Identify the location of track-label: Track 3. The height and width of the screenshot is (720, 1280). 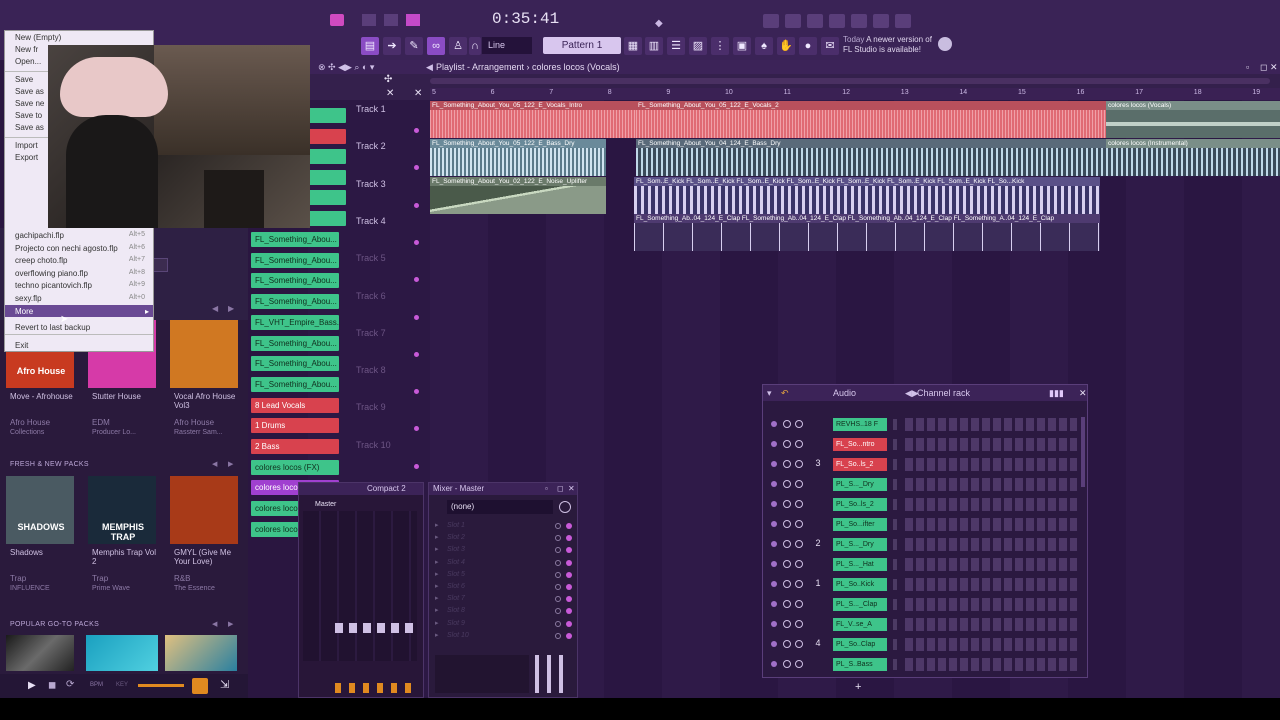
(389, 184).